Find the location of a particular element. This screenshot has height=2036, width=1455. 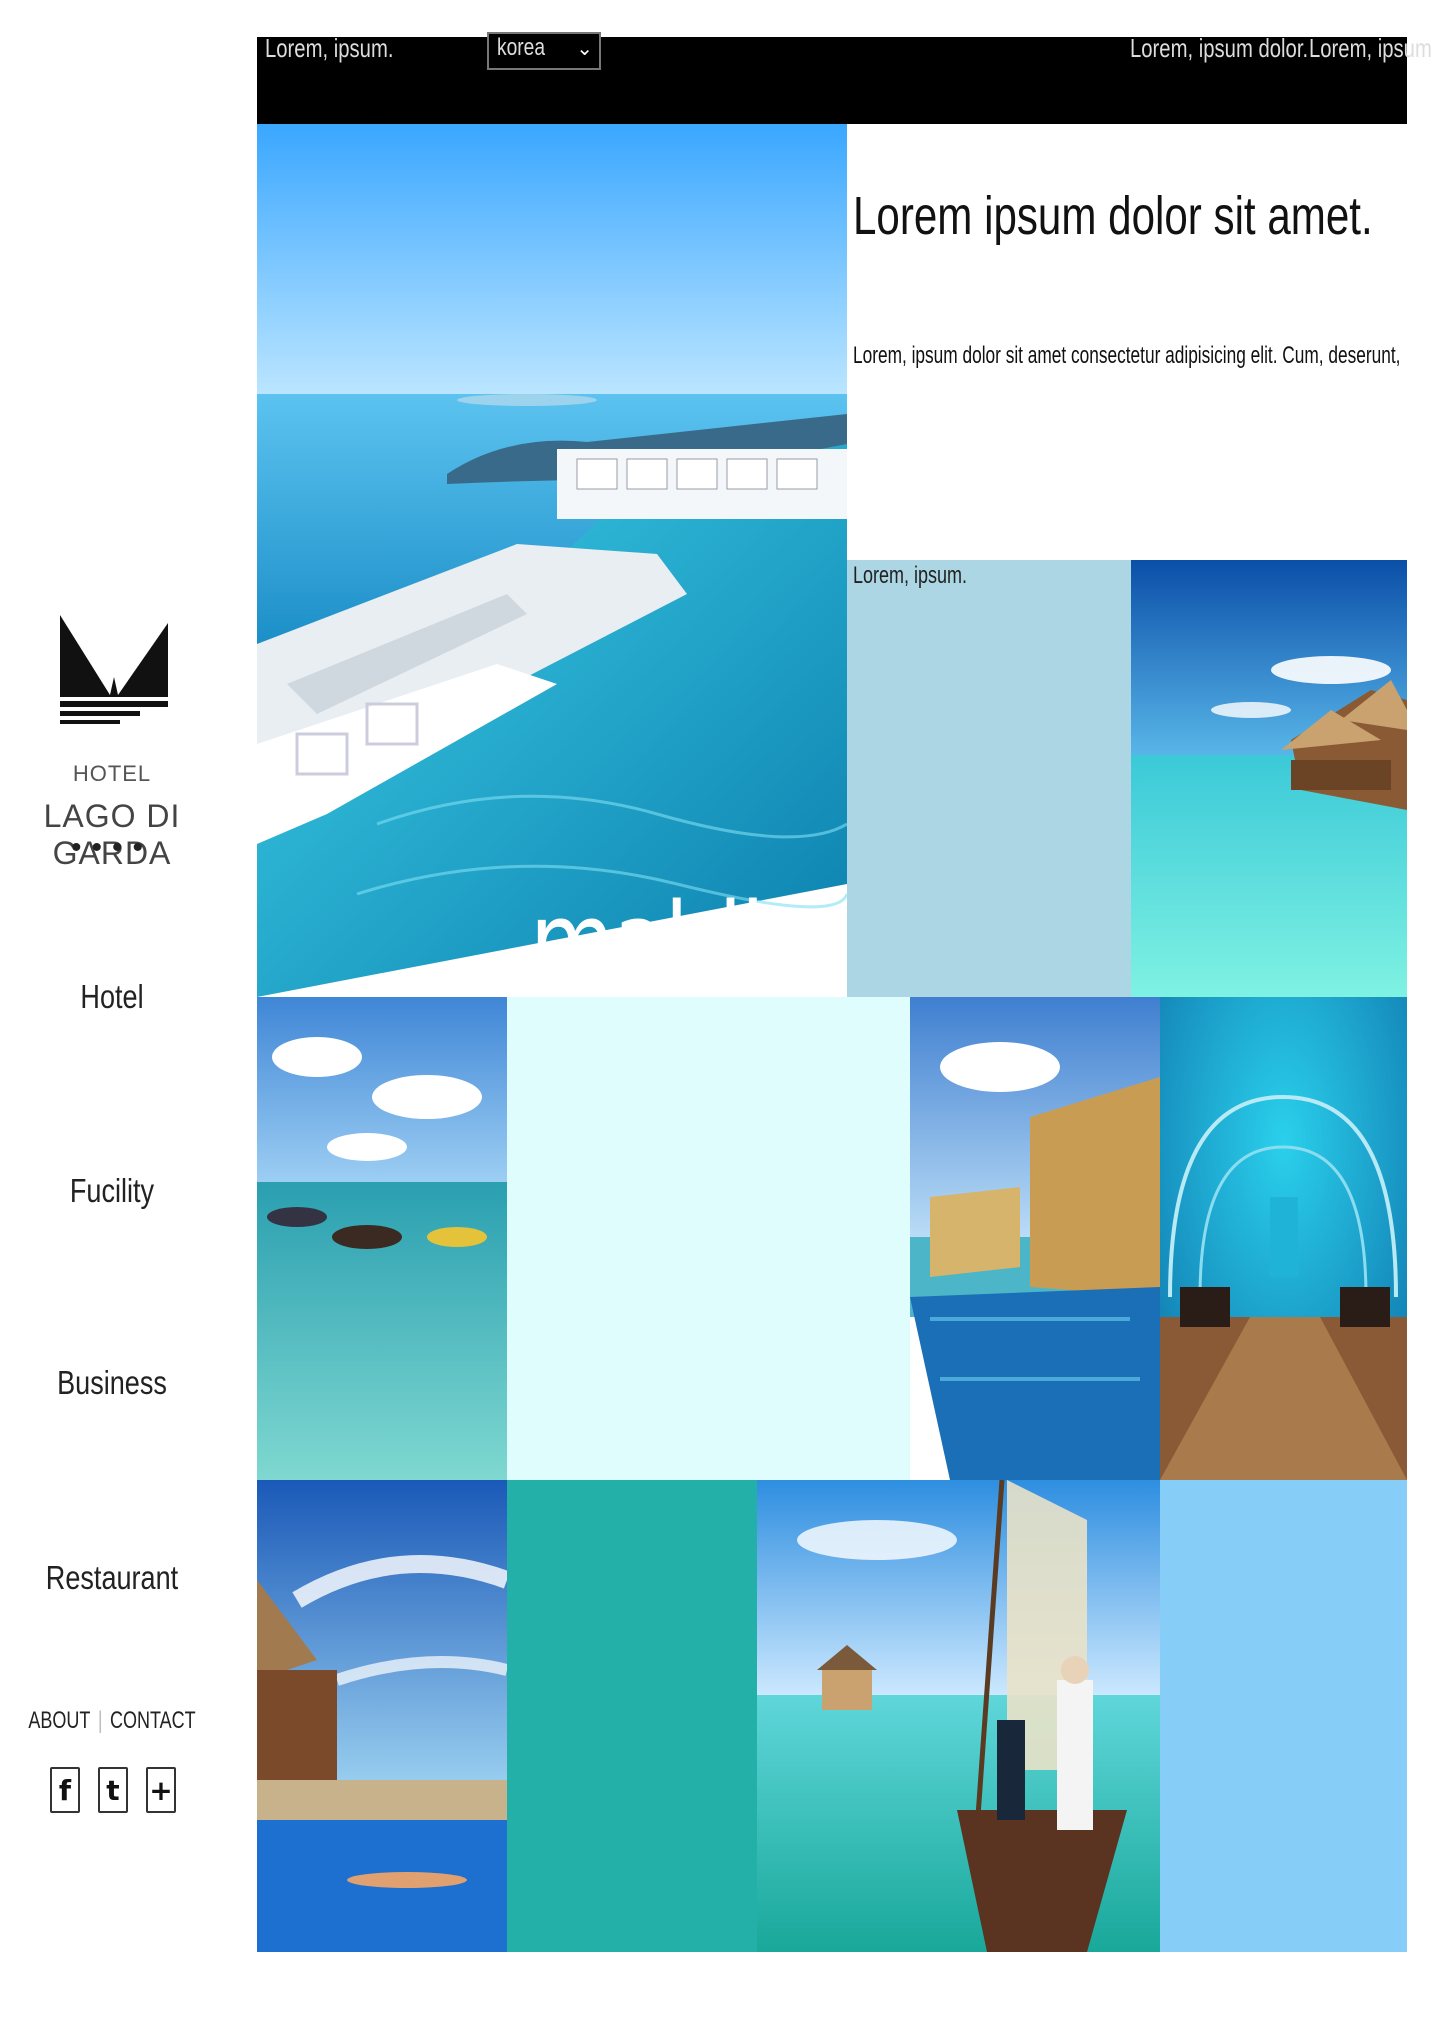

hotel-logo-icon is located at coordinates (114, 670).